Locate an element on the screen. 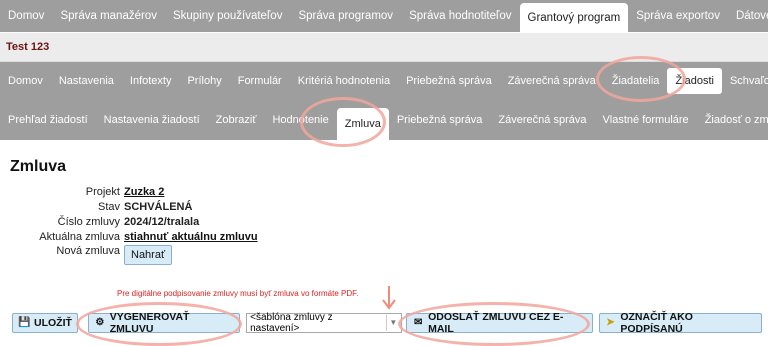 Image resolution: width=768 pixels, height=346 pixels. cislo-value: 2024/12/tralala is located at coordinates (162, 221).